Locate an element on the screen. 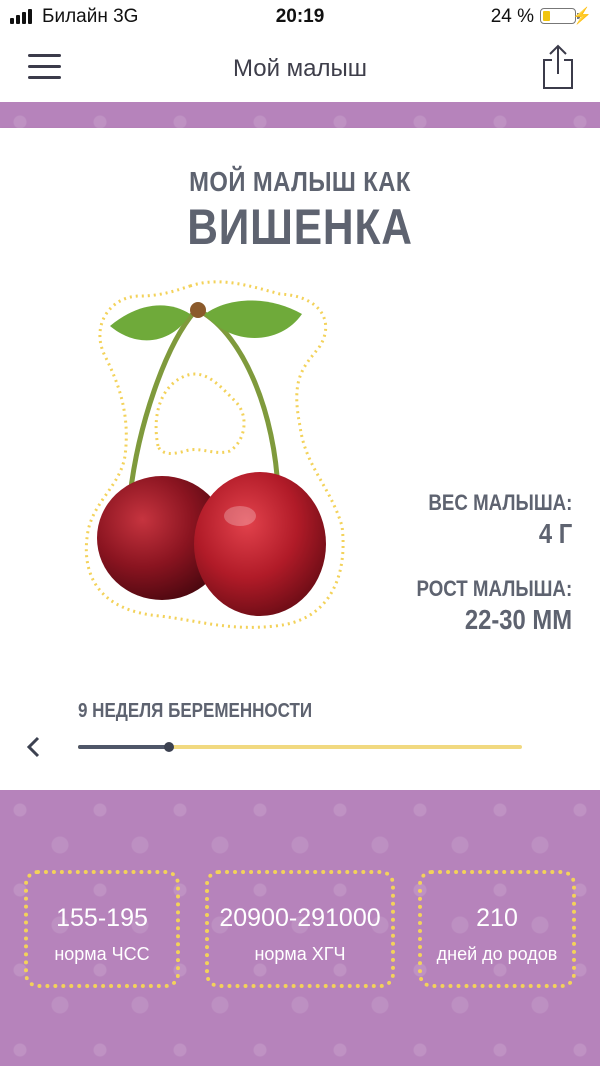 The height and width of the screenshot is (1066, 600). progress-handle is located at coordinates (169, 747).